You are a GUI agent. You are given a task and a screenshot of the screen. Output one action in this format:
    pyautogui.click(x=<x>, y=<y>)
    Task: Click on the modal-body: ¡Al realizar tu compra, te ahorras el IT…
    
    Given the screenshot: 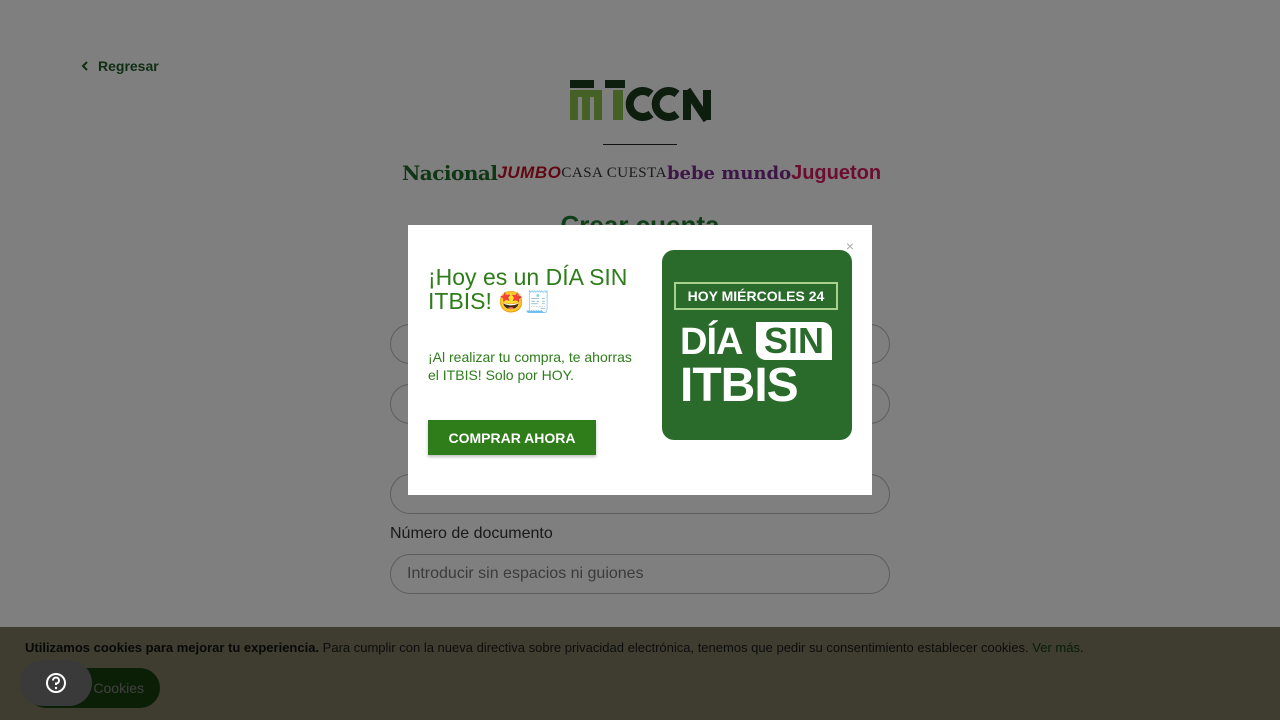 What is the action you would take?
    pyautogui.click(x=530, y=366)
    